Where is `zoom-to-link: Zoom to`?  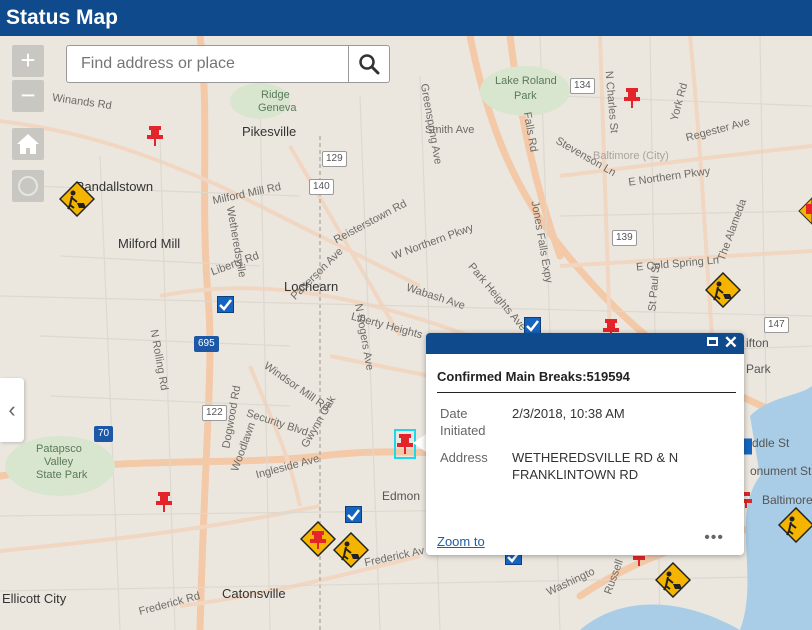 zoom-to-link: Zoom to is located at coordinates (461, 541).